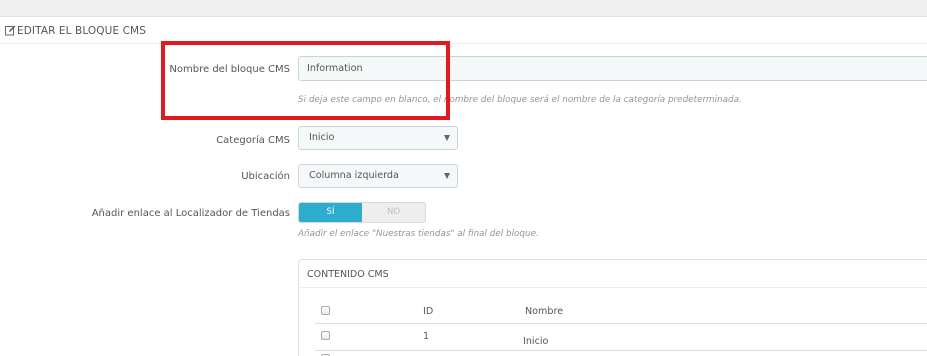  What do you see at coordinates (190, 213) in the screenshot?
I see `store-link-label: Añadir enlace al Localizador de Tiendas` at bounding box center [190, 213].